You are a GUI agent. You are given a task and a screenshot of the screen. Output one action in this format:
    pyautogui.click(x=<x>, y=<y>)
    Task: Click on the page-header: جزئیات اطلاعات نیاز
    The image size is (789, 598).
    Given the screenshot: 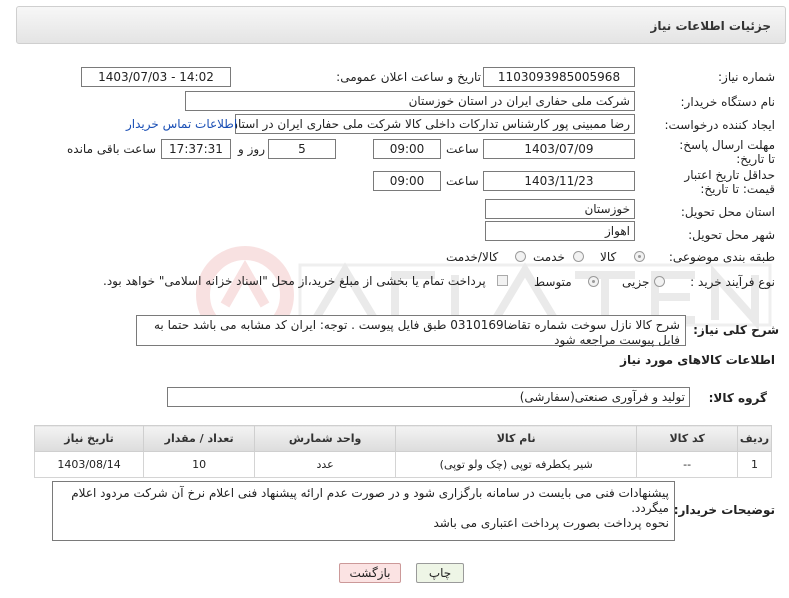 What is the action you would take?
    pyautogui.click(x=401, y=25)
    